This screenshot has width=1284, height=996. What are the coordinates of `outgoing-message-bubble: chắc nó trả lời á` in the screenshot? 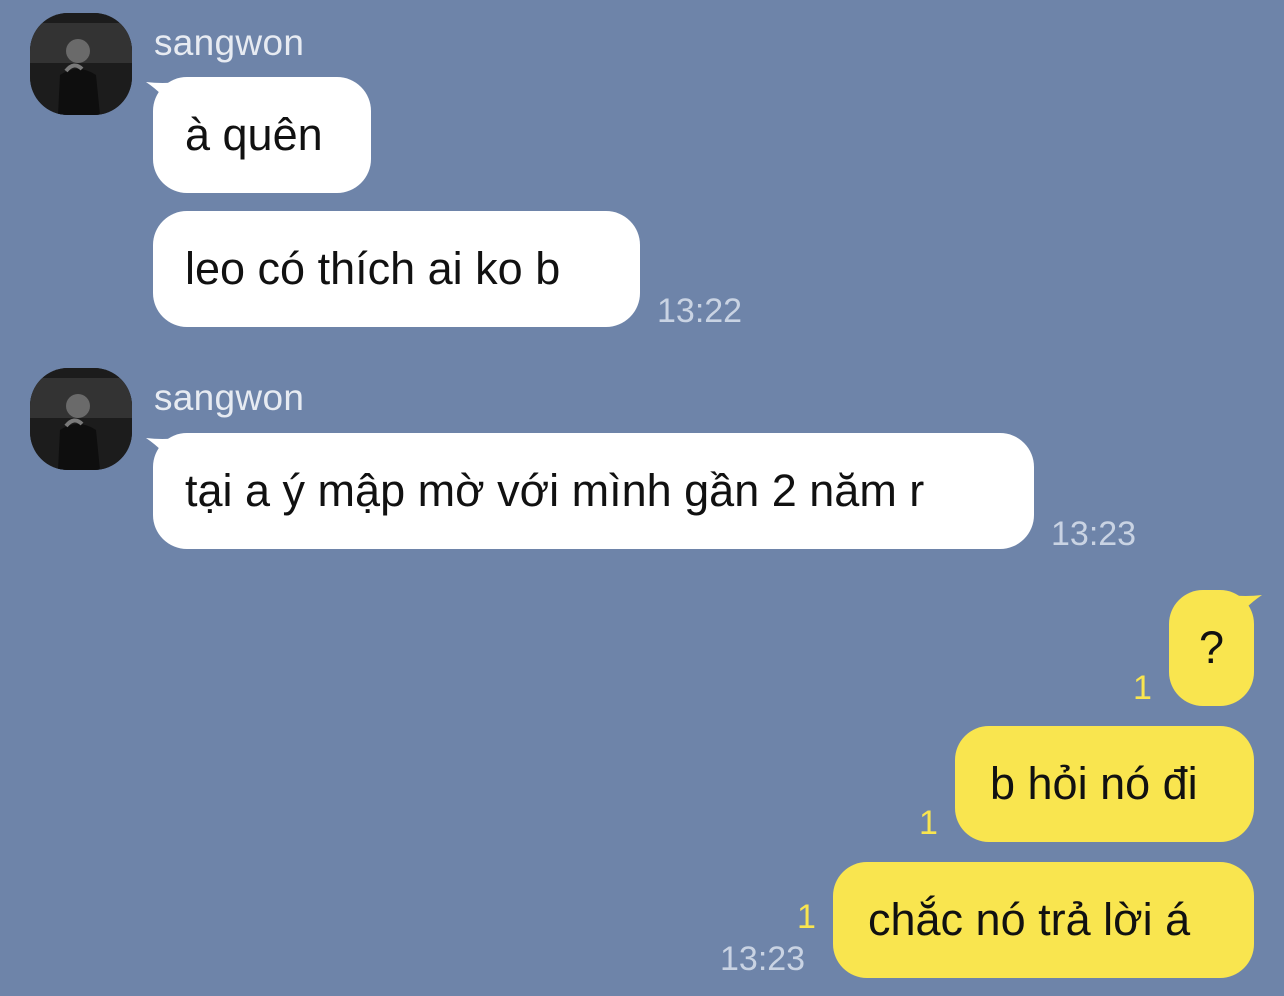 It's located at (1043, 920).